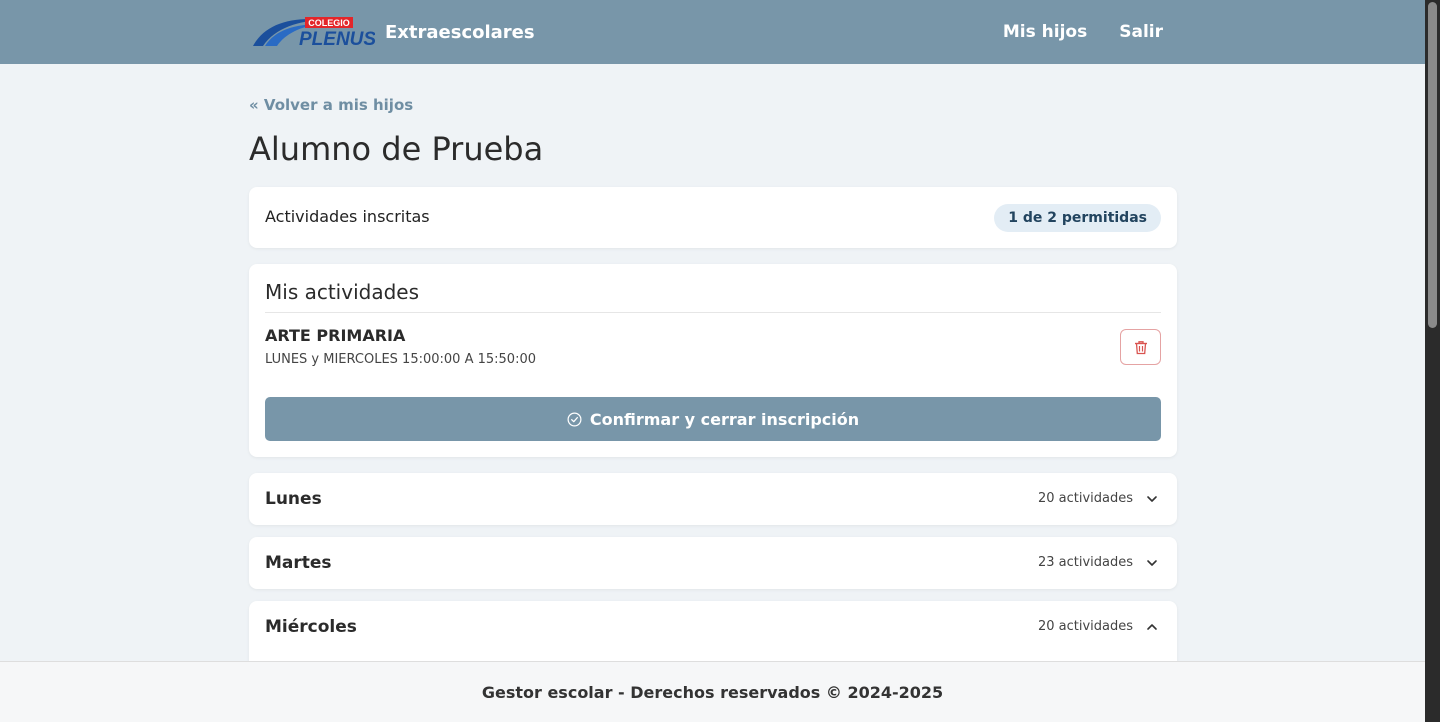  What do you see at coordinates (1152, 627) in the screenshot?
I see `chevron-up-icon` at bounding box center [1152, 627].